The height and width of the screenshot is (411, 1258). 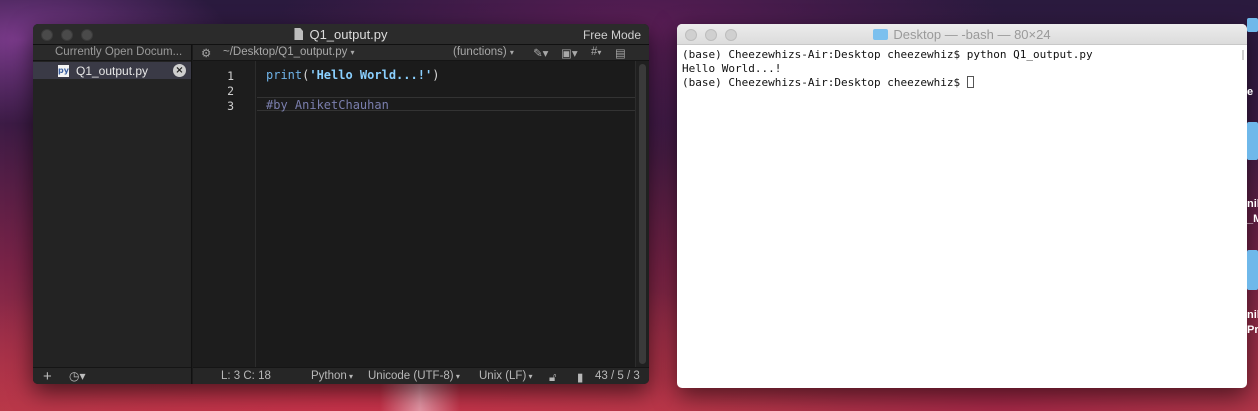 I want to click on encoding-label: Unicode (UTF-8), so click(x=411, y=376).